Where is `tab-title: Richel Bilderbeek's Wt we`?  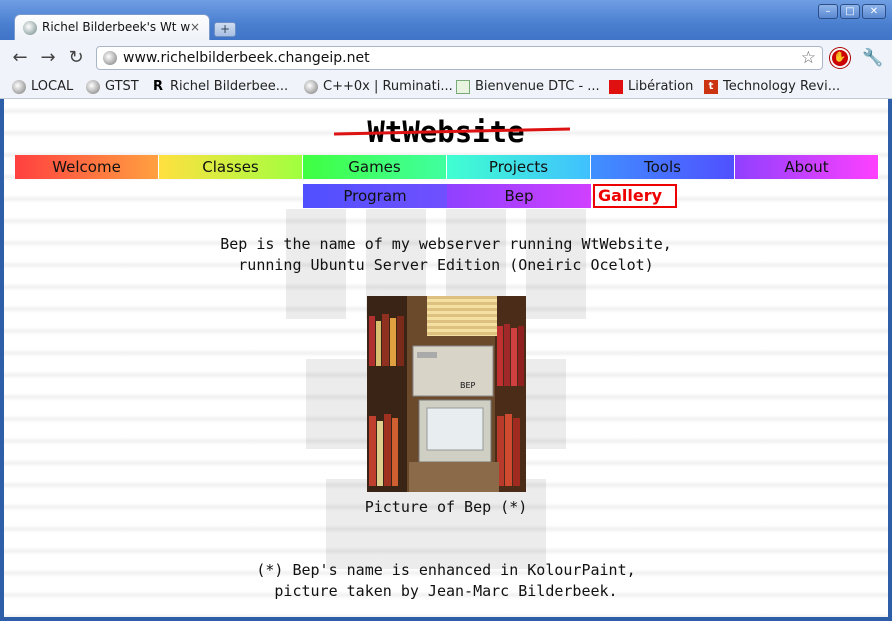
tab-title: Richel Bilderbeek's Wt we is located at coordinates (116, 27).